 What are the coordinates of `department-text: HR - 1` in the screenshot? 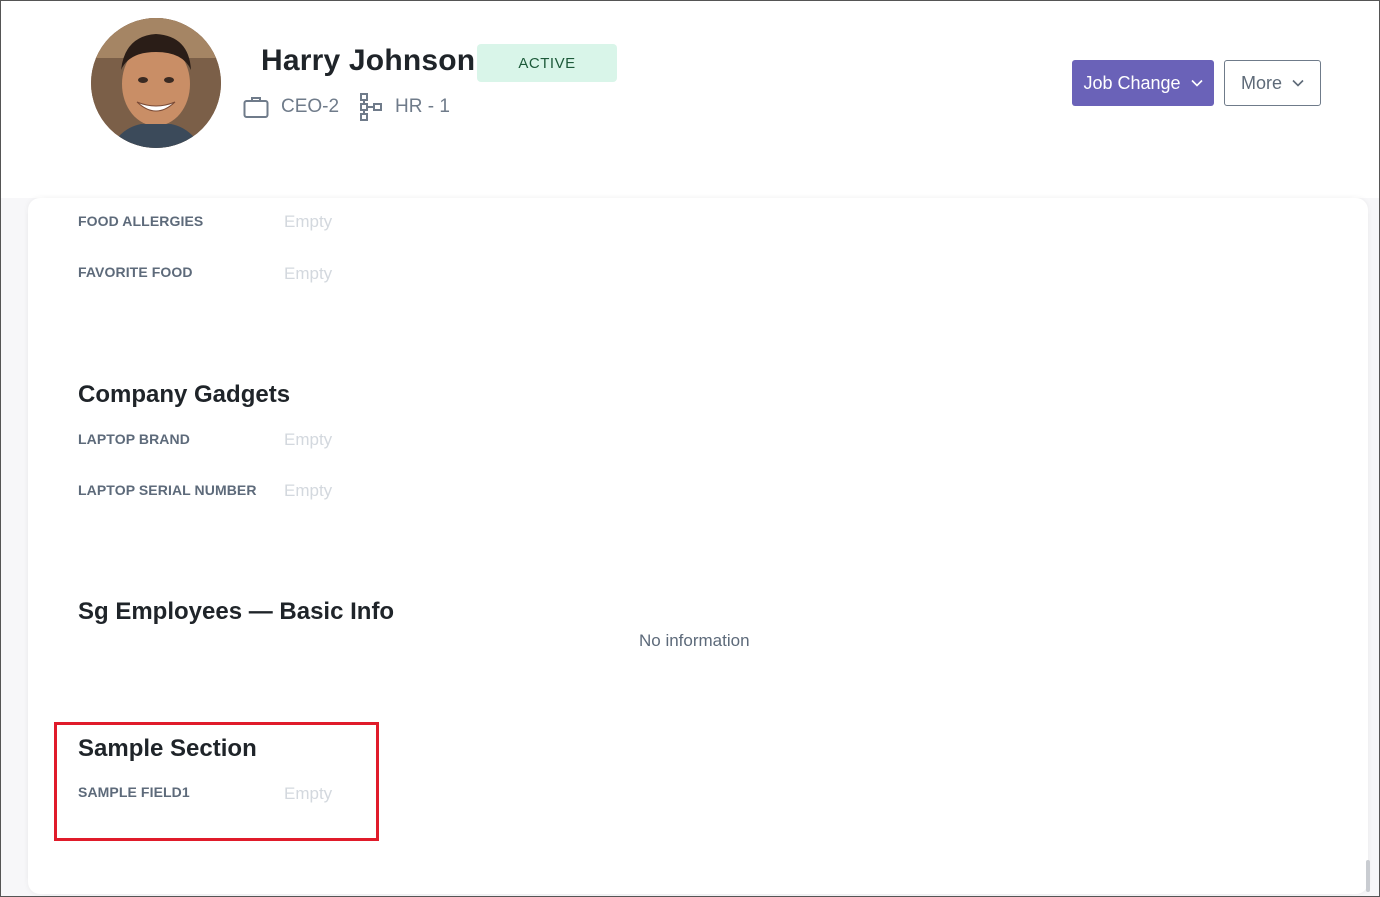 It's located at (422, 106).